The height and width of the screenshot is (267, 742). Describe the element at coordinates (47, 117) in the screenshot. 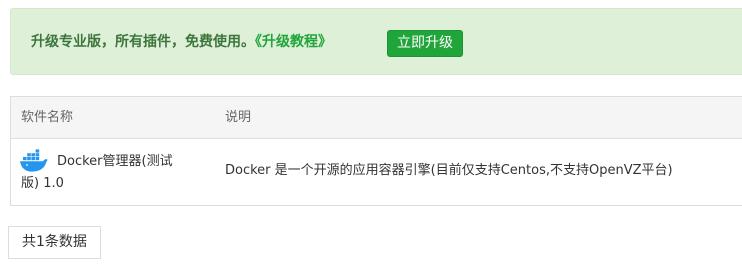

I see `column-header-name: 软件名称` at that location.